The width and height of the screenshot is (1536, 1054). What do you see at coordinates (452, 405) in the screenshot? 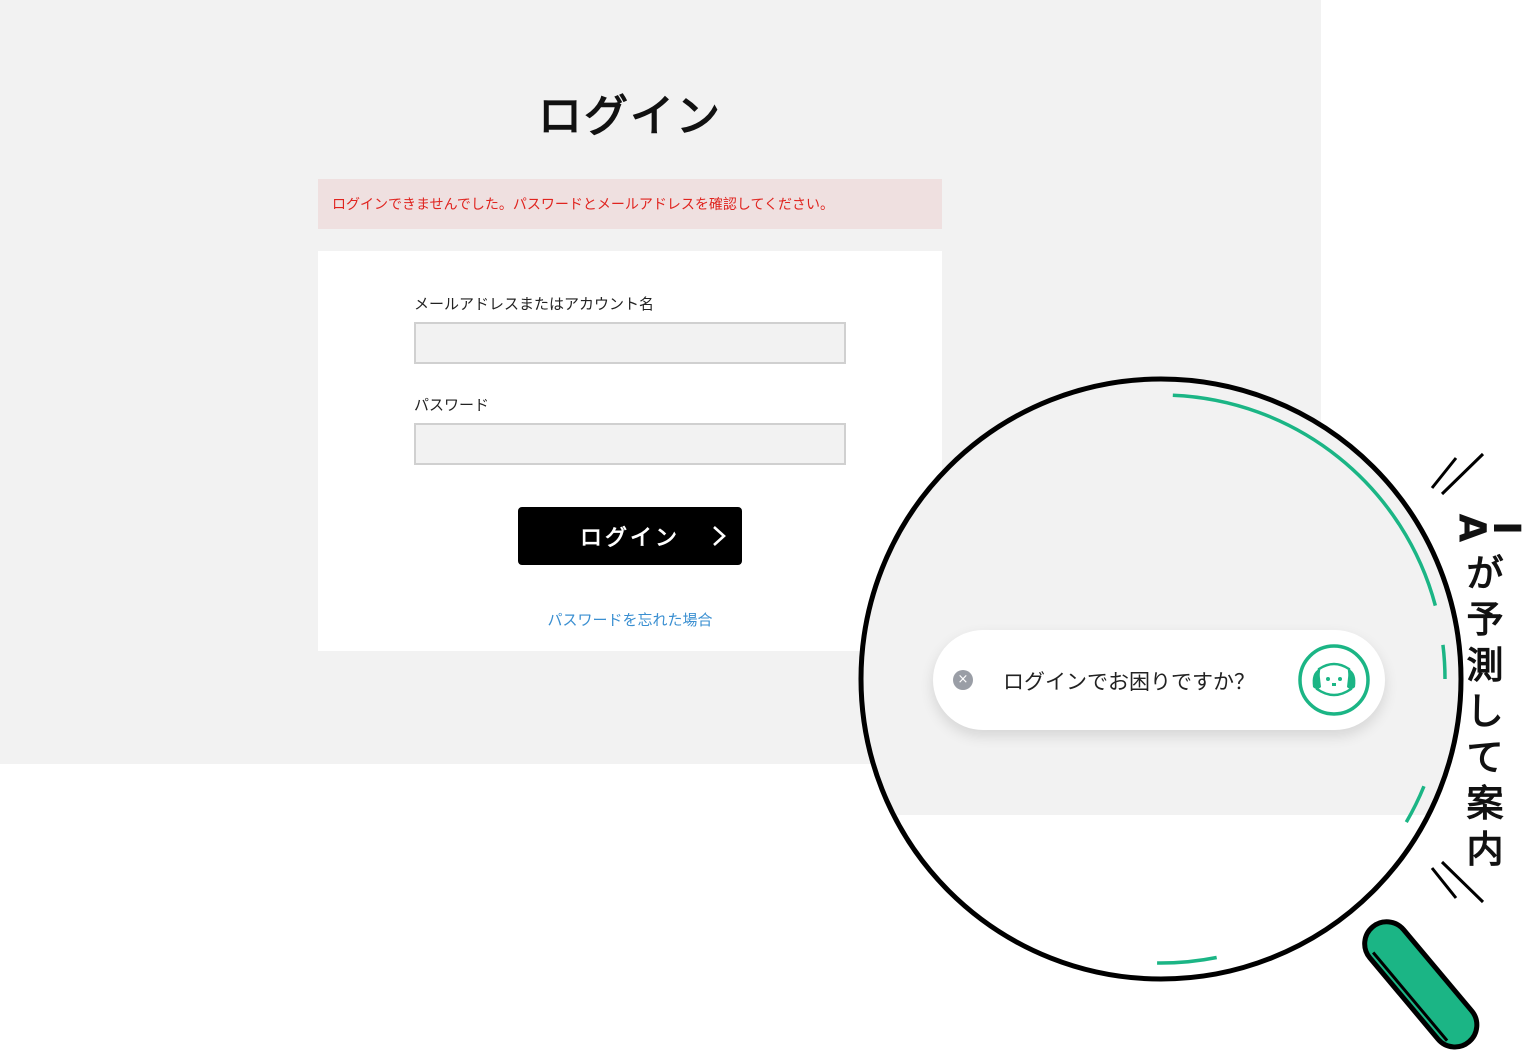
I see `password-label: パスワード` at bounding box center [452, 405].